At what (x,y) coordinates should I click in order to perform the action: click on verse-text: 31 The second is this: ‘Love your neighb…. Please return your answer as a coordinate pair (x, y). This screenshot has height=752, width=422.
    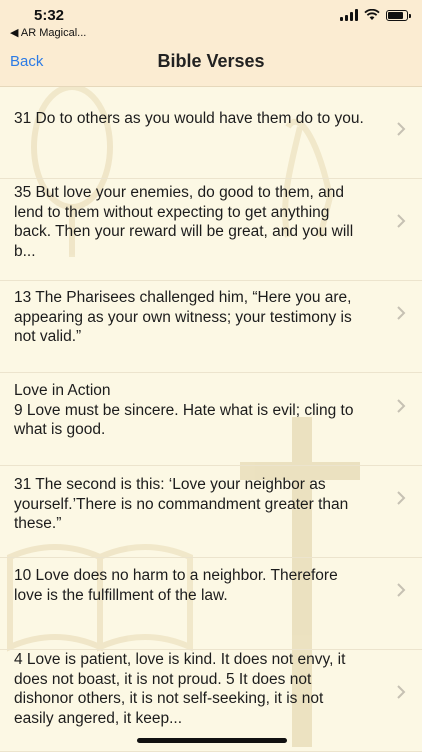
    Looking at the image, I should click on (181, 504).